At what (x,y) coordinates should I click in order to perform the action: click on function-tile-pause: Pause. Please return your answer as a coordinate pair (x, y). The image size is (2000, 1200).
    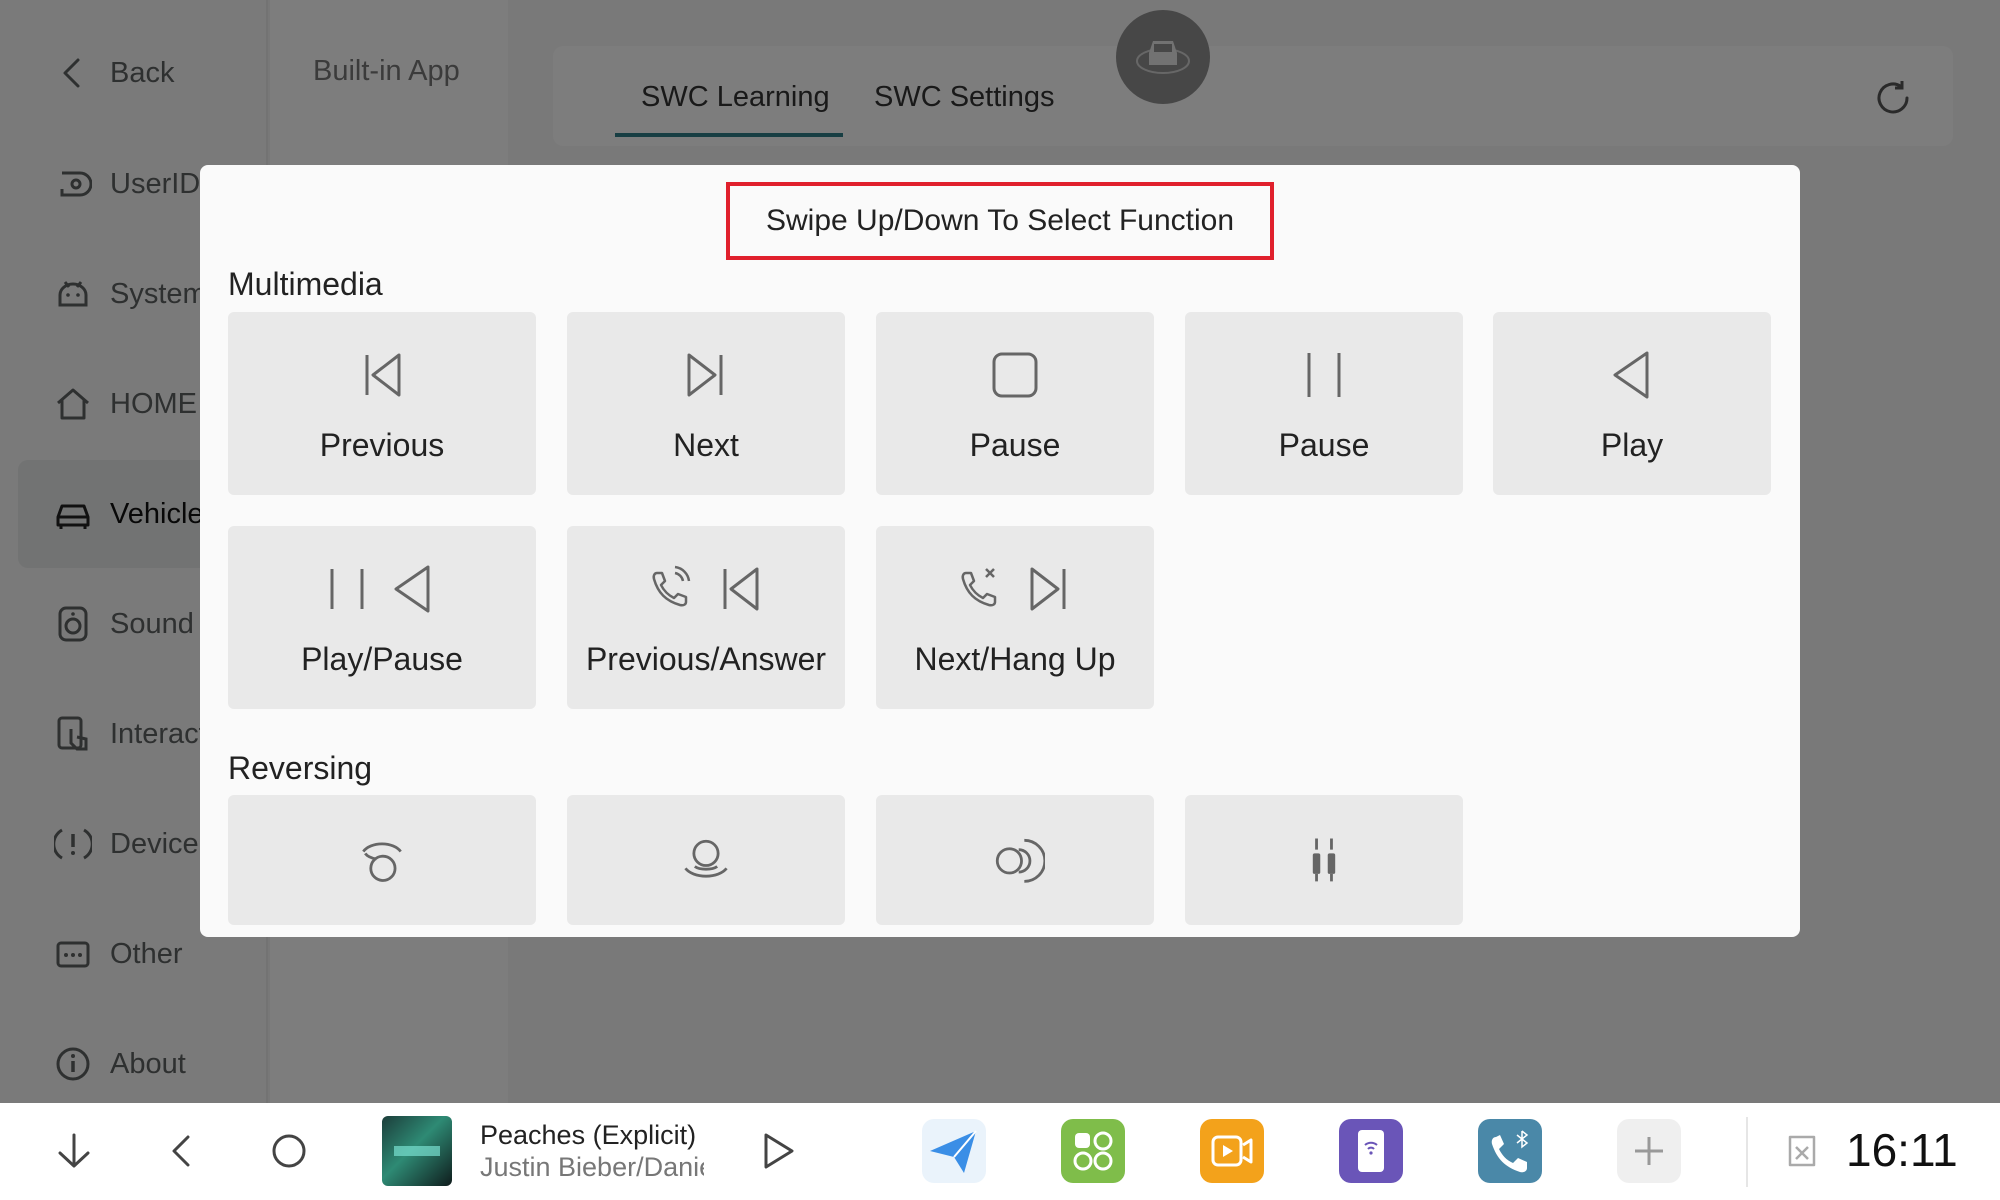
    Looking at the image, I should click on (1324, 403).